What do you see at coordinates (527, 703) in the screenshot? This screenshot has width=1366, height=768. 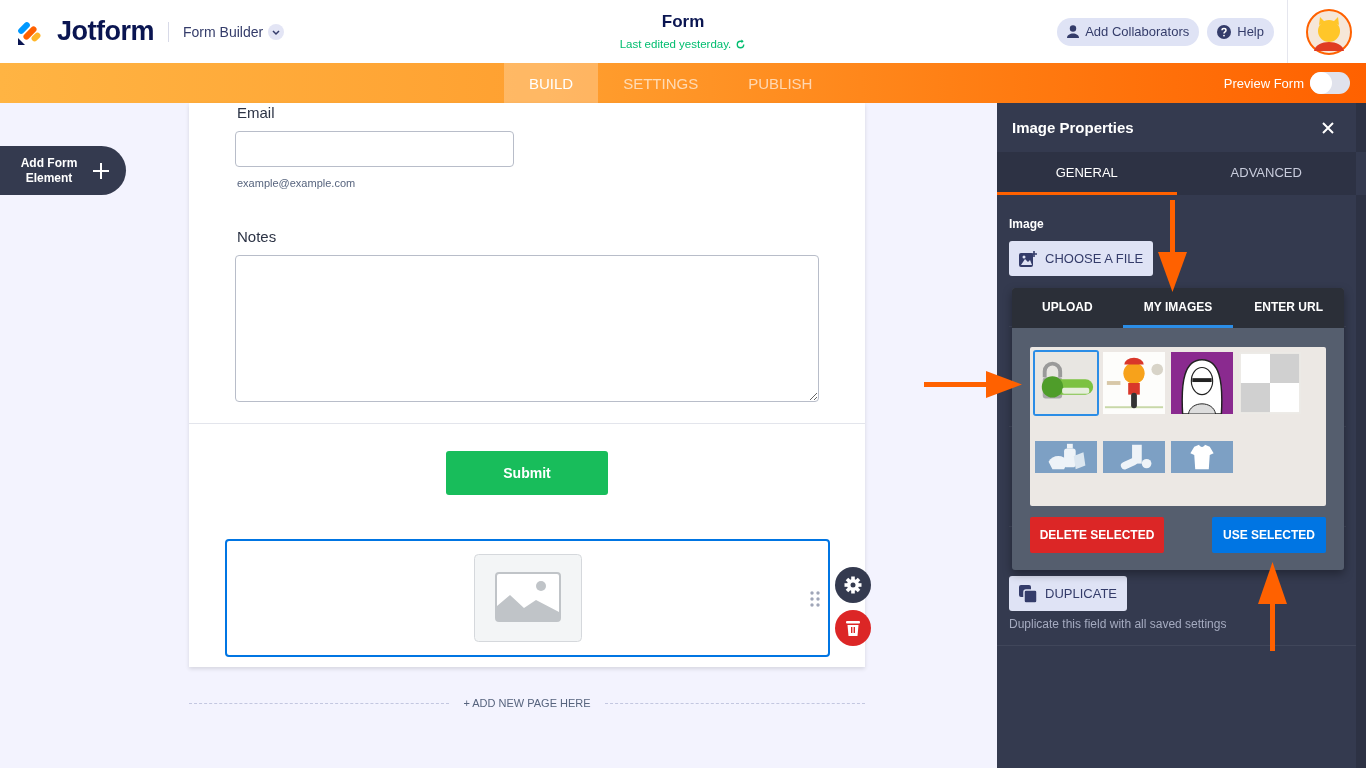 I see `add-new-page-link: + ADD NEW PAGE HERE` at bounding box center [527, 703].